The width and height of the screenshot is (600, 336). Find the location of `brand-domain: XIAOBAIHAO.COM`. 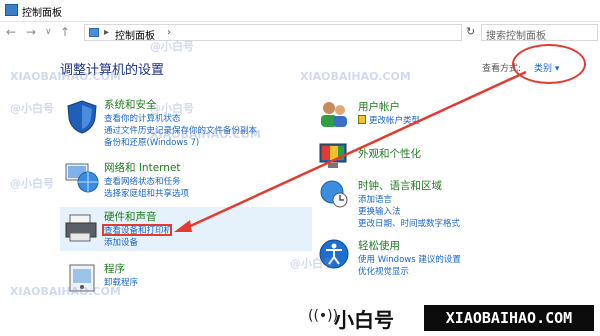

brand-domain: XIAOBAIHAO.COM is located at coordinates (509, 318).